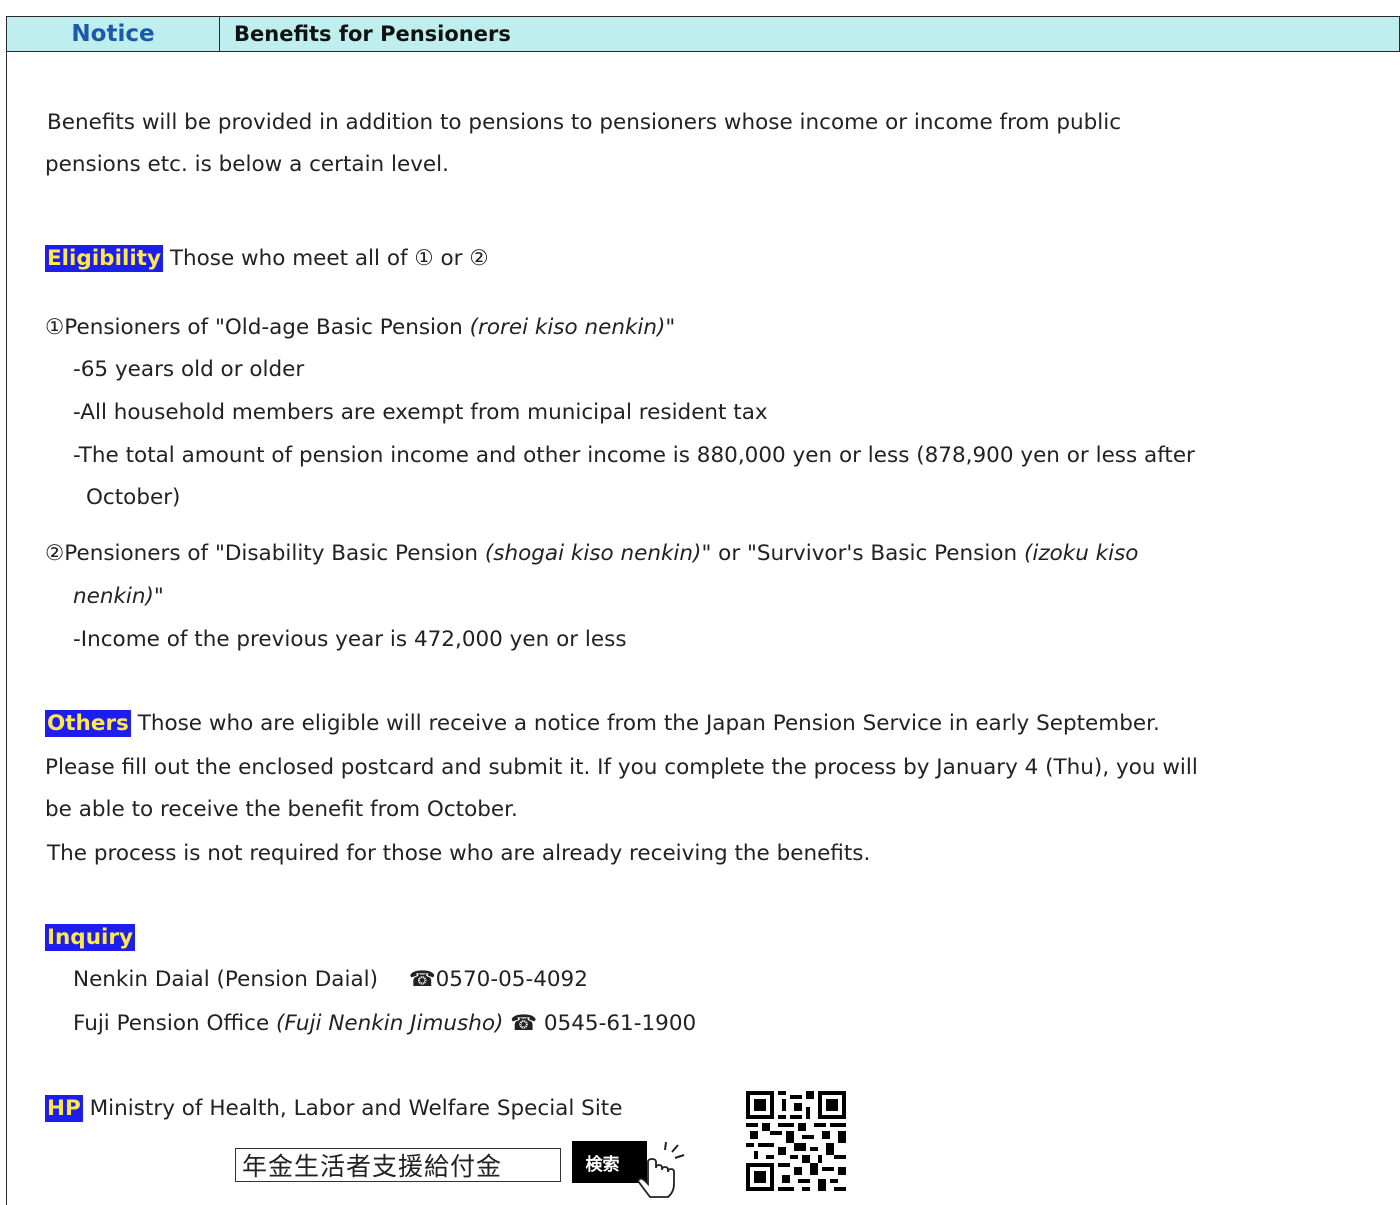 This screenshot has height=1205, width=1400. Describe the element at coordinates (329, 258) in the screenshot. I see `eligibility-text: Those who meet all of ① or ②` at that location.